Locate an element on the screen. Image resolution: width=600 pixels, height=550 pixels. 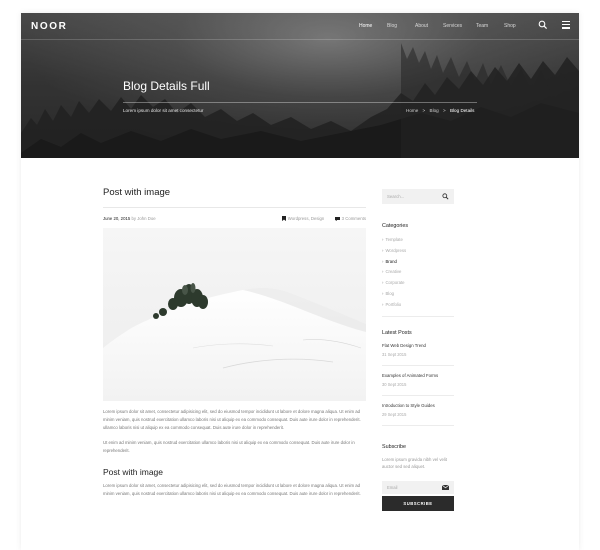
category-item: › Creative is located at coordinates (418, 274).